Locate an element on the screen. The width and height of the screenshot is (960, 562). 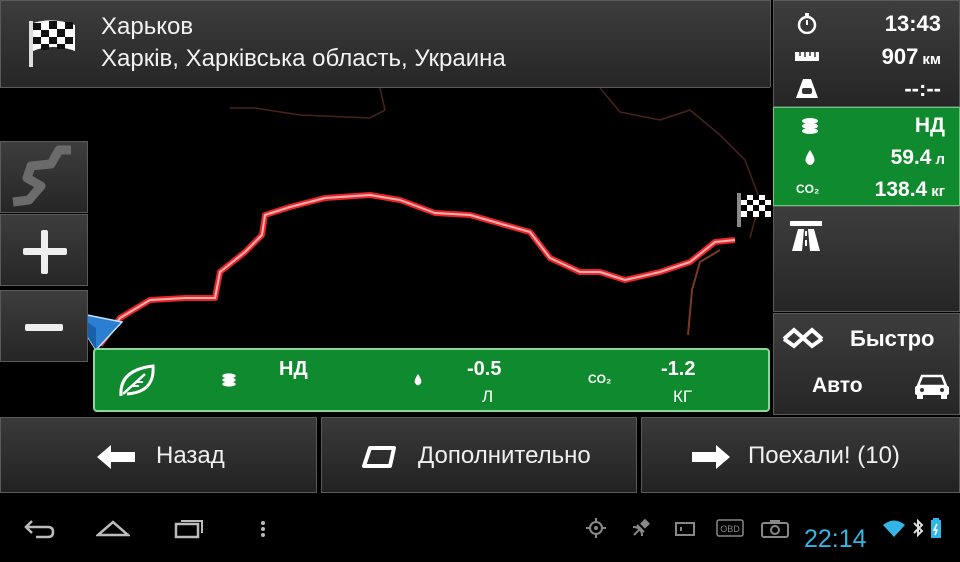
co2-label: CO₂ is located at coordinates (808, 189).